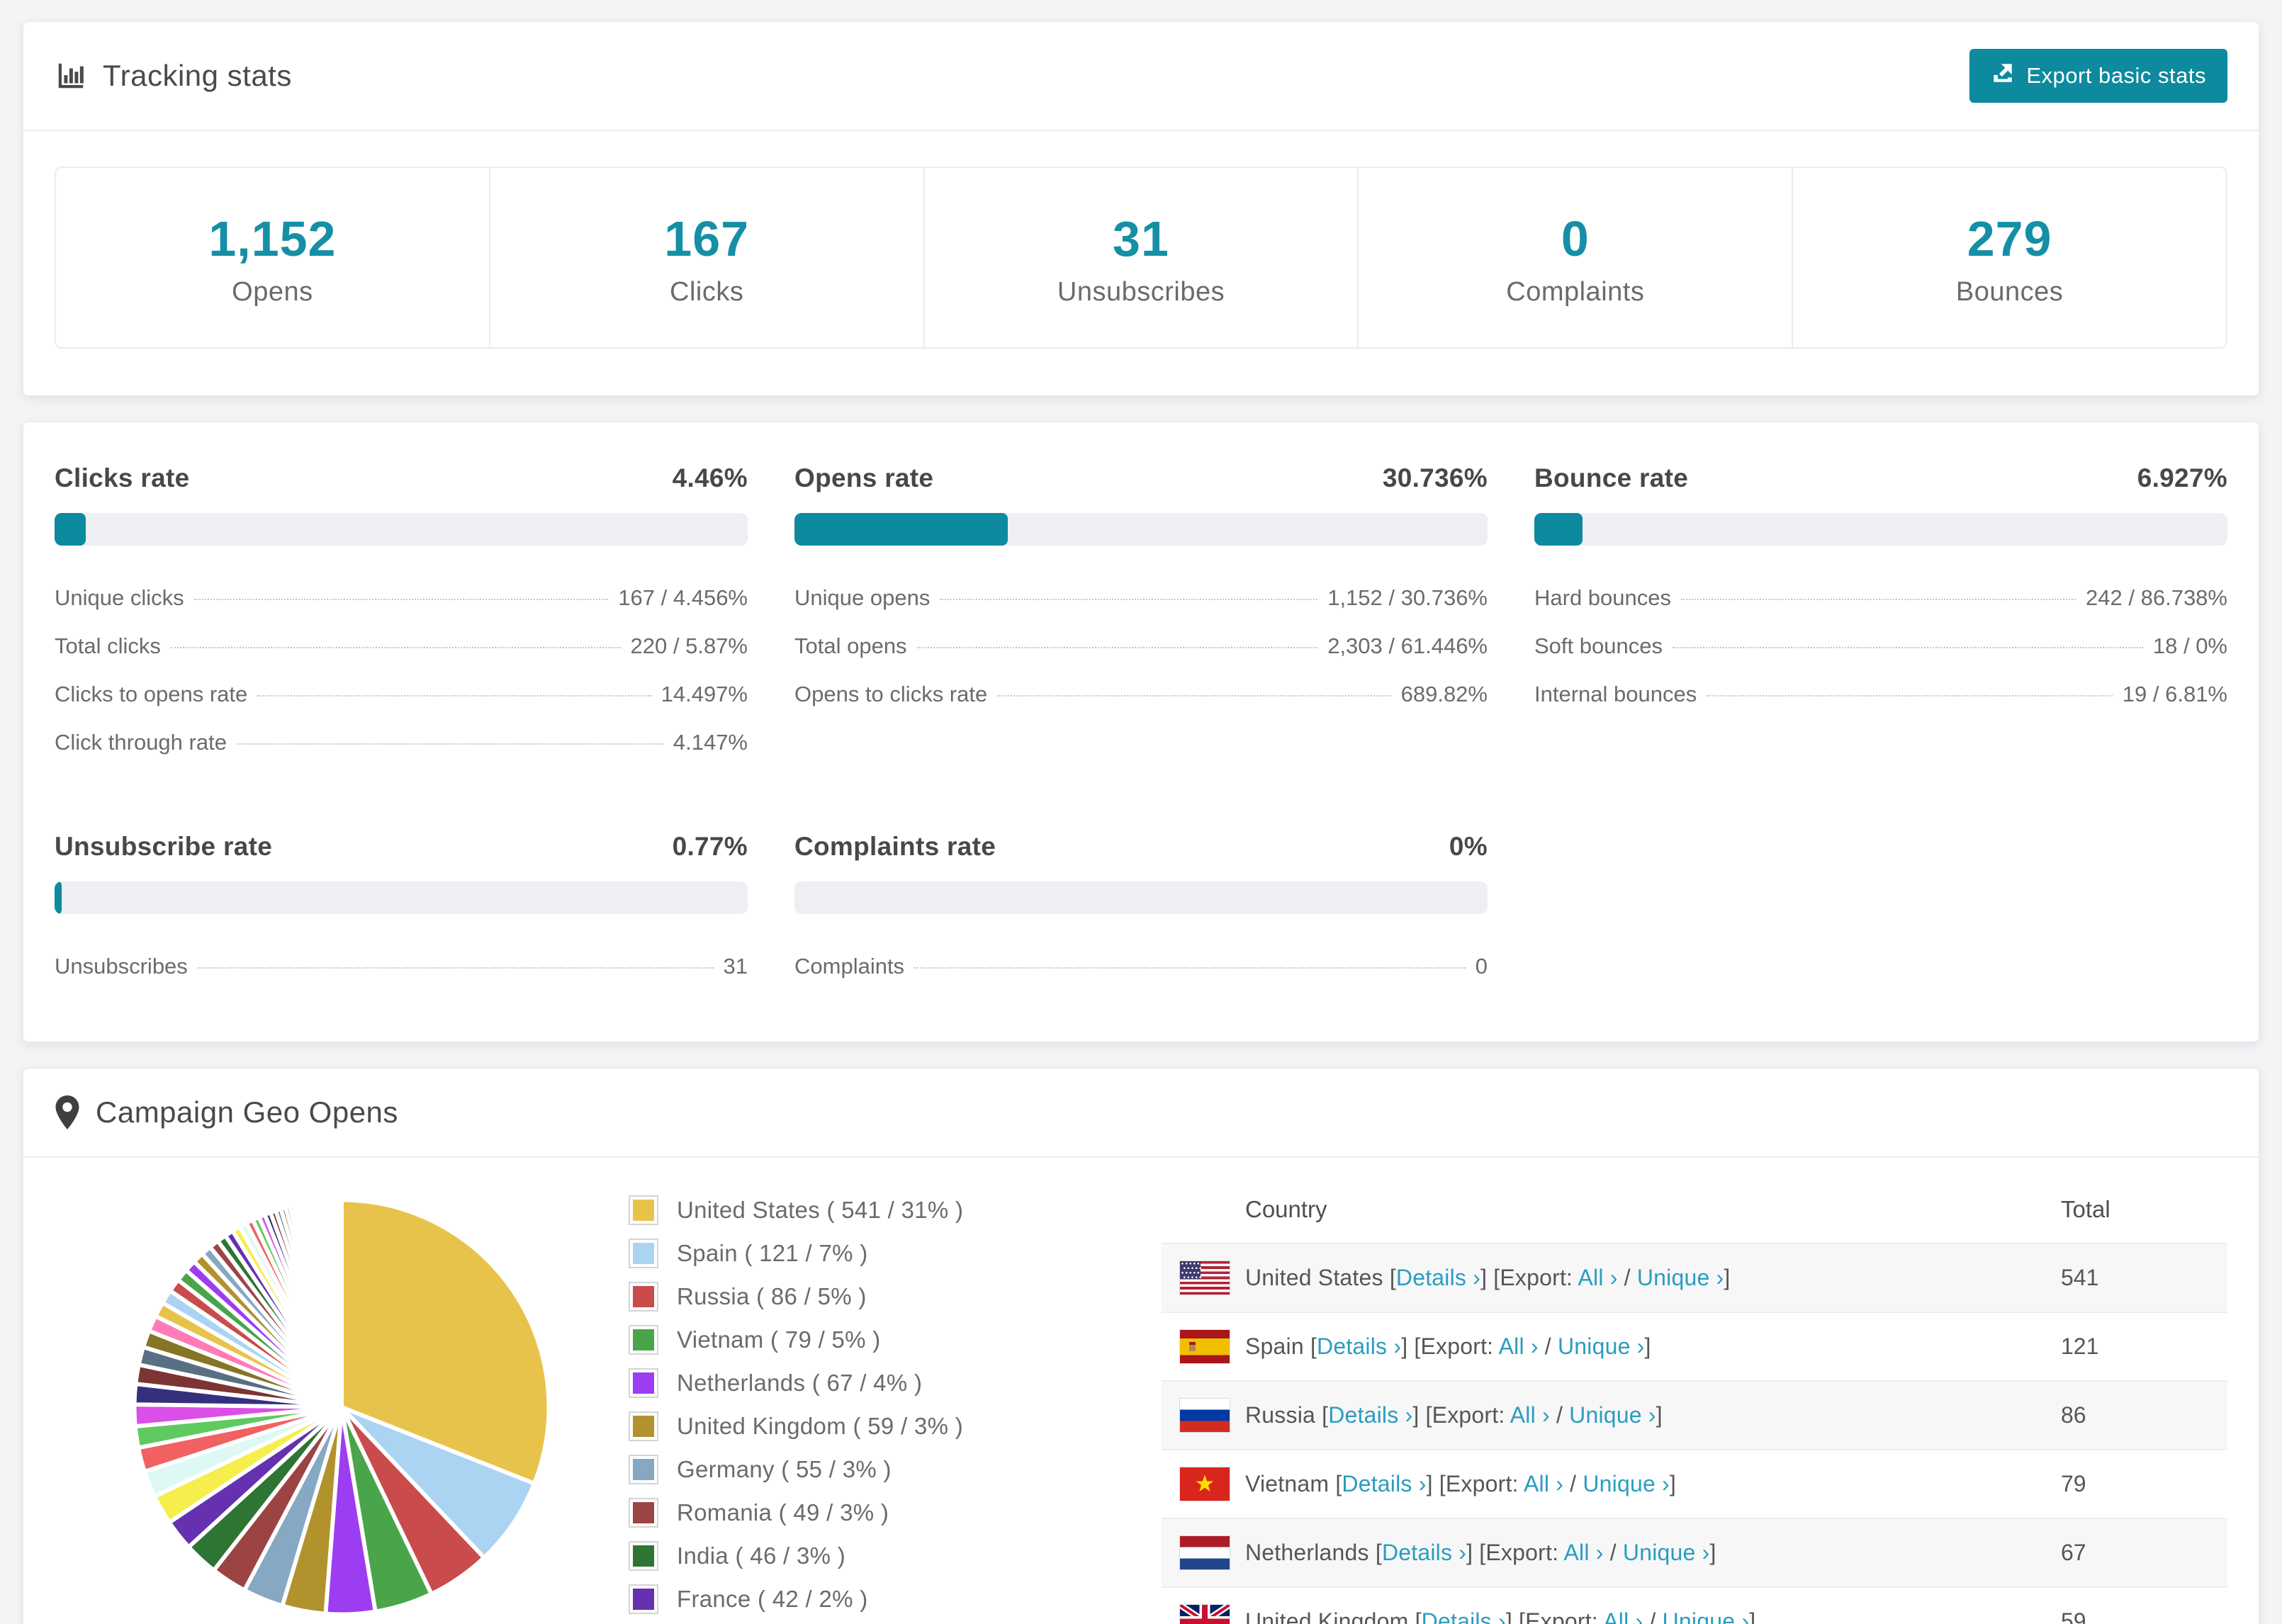  I want to click on rate-detail-row: Total opens 2,303 / 61.446%, so click(1141, 646).